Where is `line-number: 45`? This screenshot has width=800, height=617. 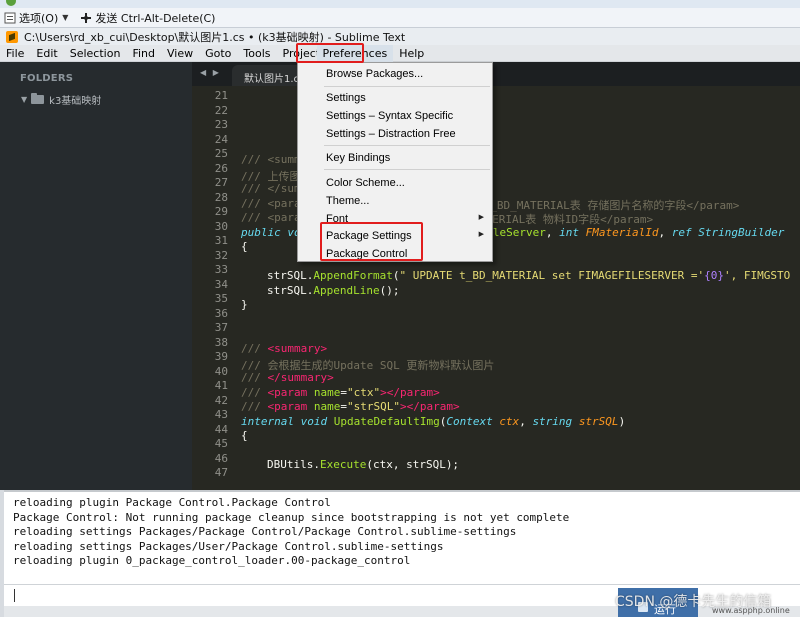
line-number: 45 is located at coordinates (221, 443).